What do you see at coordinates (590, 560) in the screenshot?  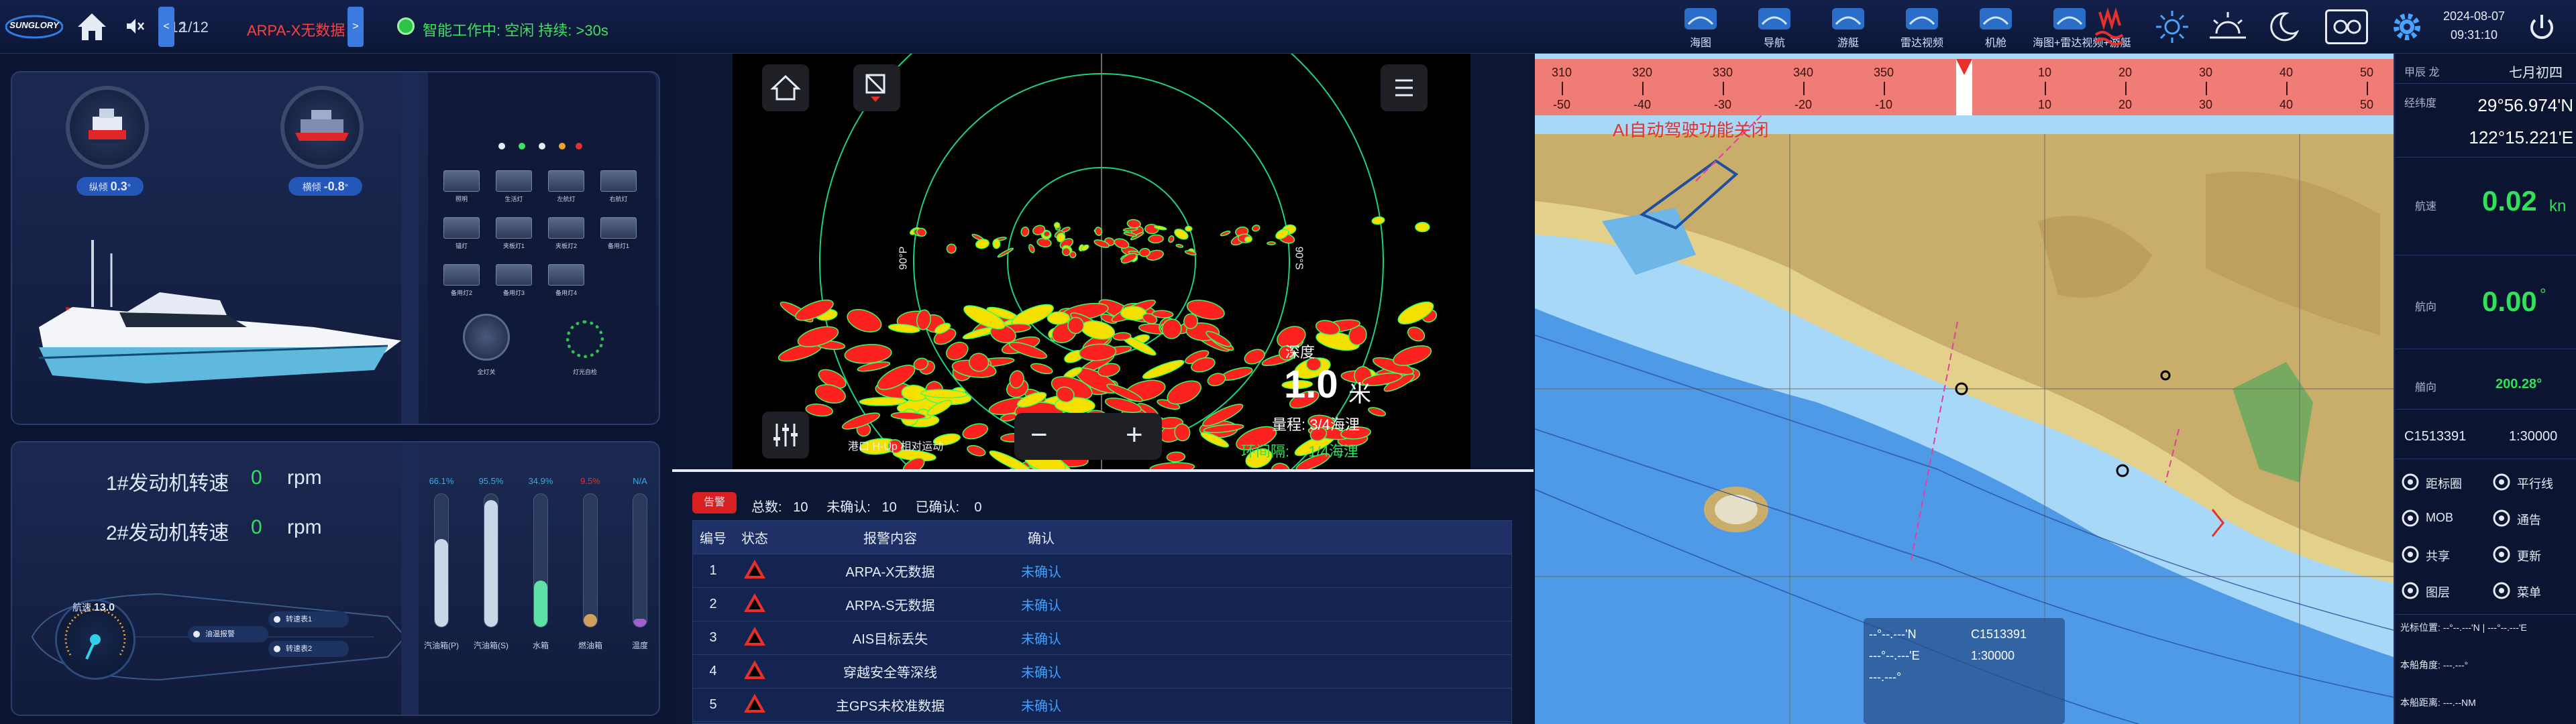 I see `tank-gauge` at bounding box center [590, 560].